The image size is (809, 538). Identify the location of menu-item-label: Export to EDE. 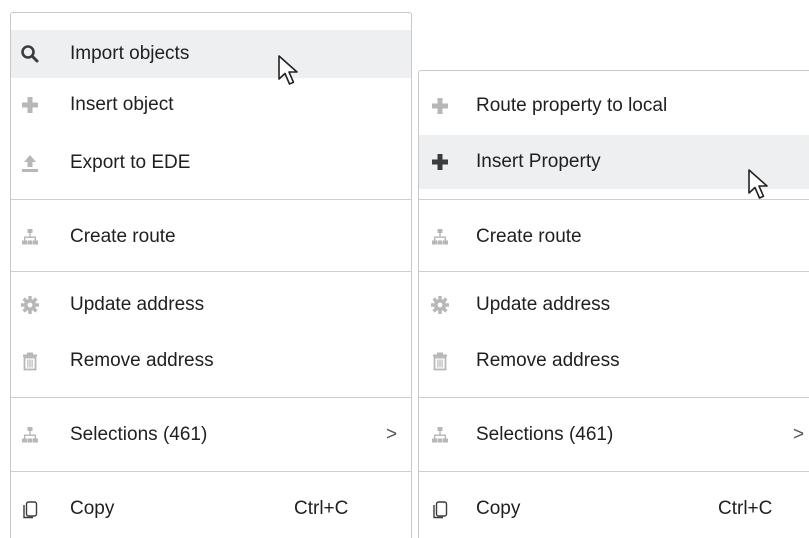
(130, 162).